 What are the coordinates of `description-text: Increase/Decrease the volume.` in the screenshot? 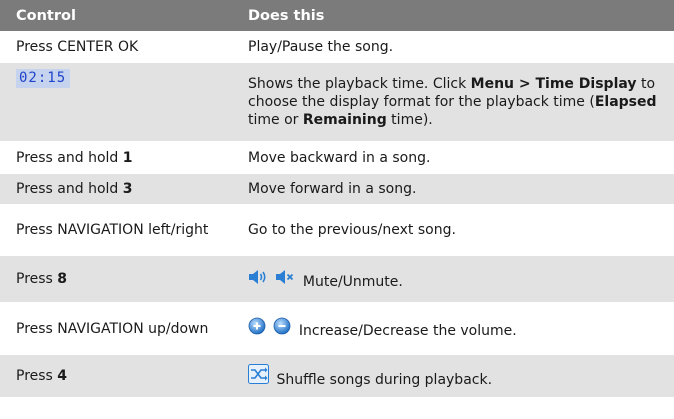 It's located at (407, 331).